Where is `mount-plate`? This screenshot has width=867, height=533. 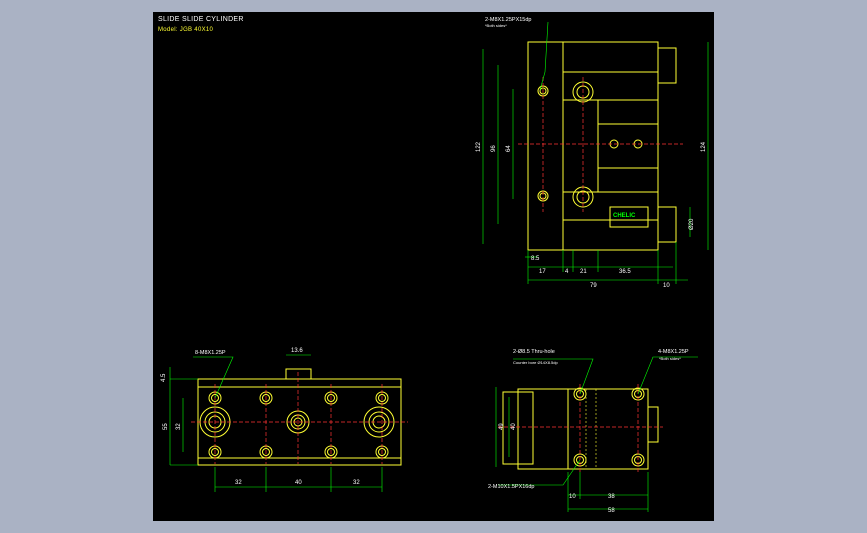
mount-plate is located at coordinates (545, 146).